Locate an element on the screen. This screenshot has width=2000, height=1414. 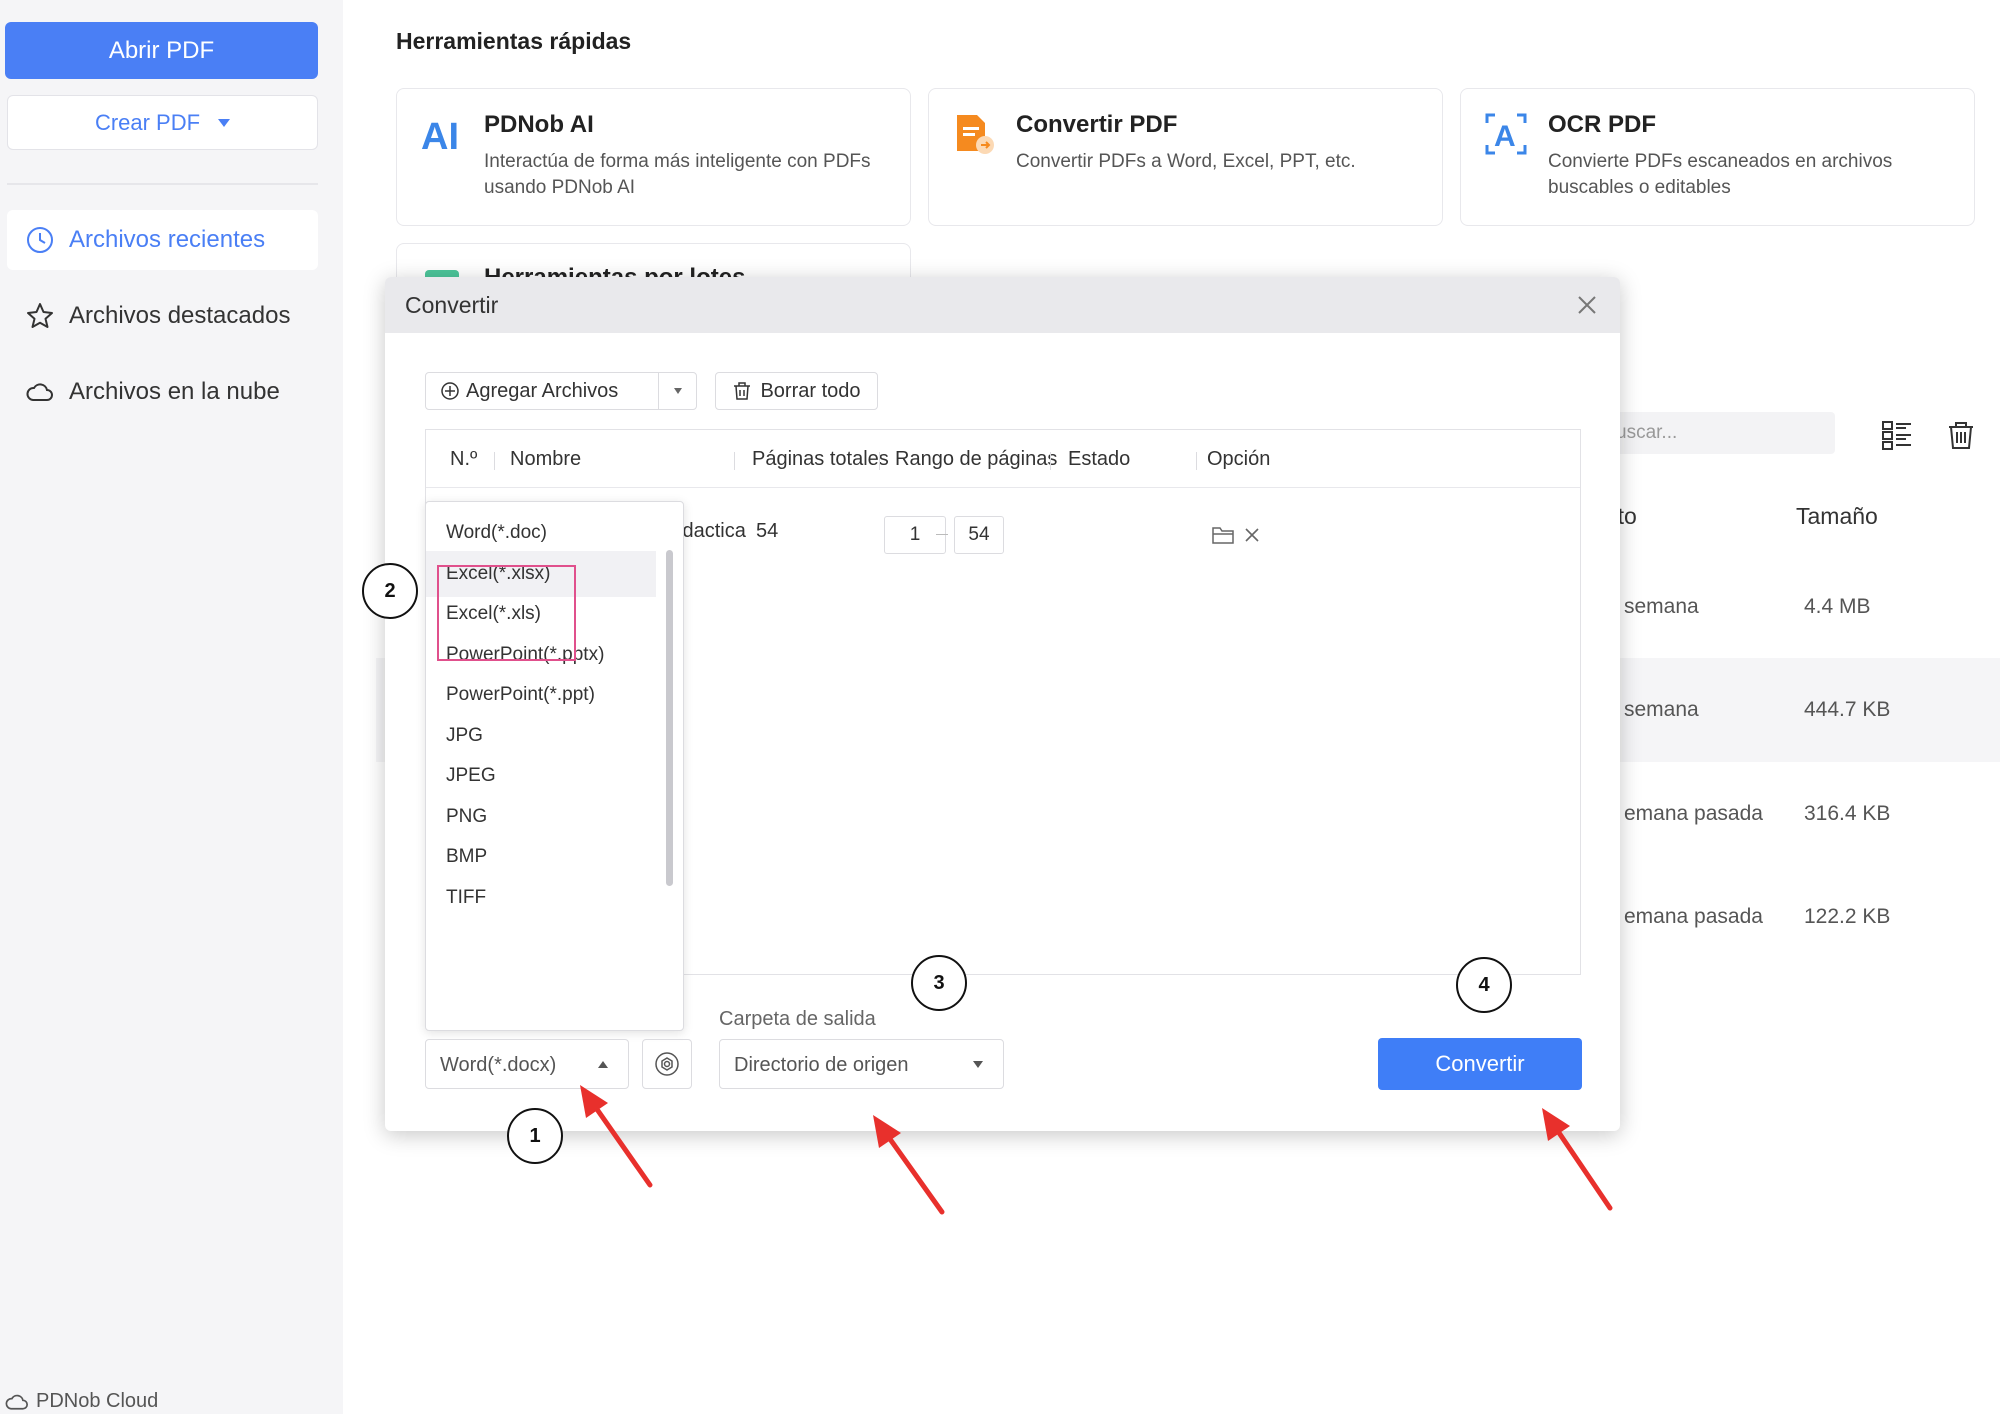
sidebar-item-recent: Archivos recientes is located at coordinates (162, 240).